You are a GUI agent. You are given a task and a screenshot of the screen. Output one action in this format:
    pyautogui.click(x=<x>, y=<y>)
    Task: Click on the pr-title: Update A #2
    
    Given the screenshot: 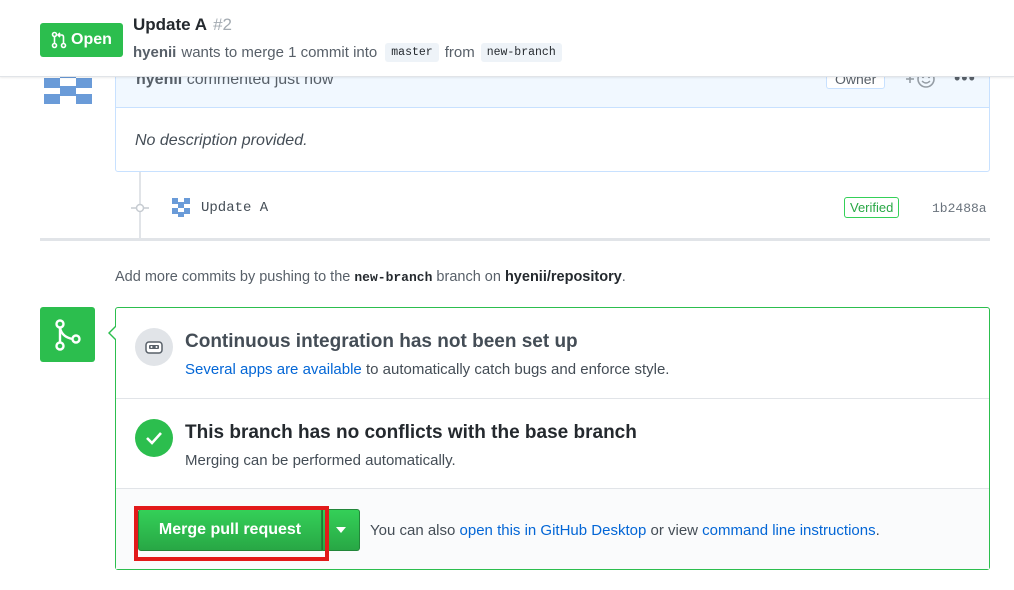 What is the action you would take?
    pyautogui.click(x=182, y=25)
    